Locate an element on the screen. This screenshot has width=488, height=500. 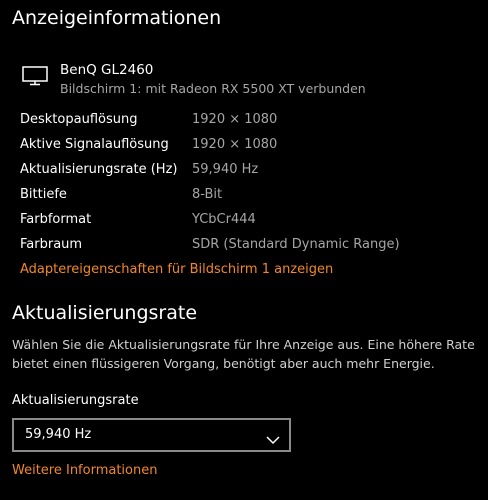
info-label: Aktualisierungsrate (Hz) is located at coordinates (99, 169).